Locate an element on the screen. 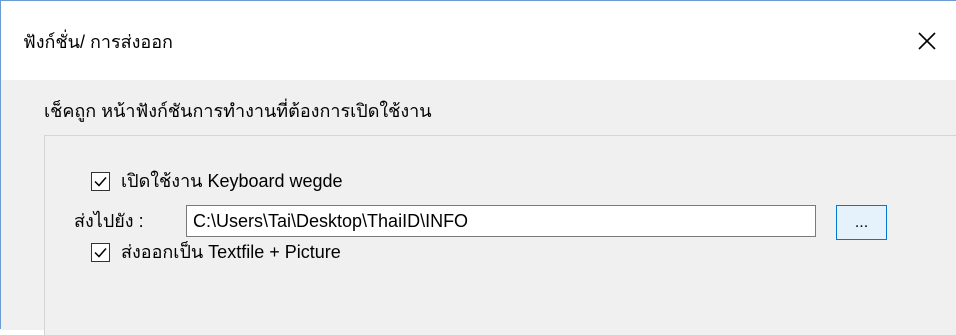 The image size is (956, 335). window-title: ฟังก์ชั่น/ การส่งออก is located at coordinates (98, 42).